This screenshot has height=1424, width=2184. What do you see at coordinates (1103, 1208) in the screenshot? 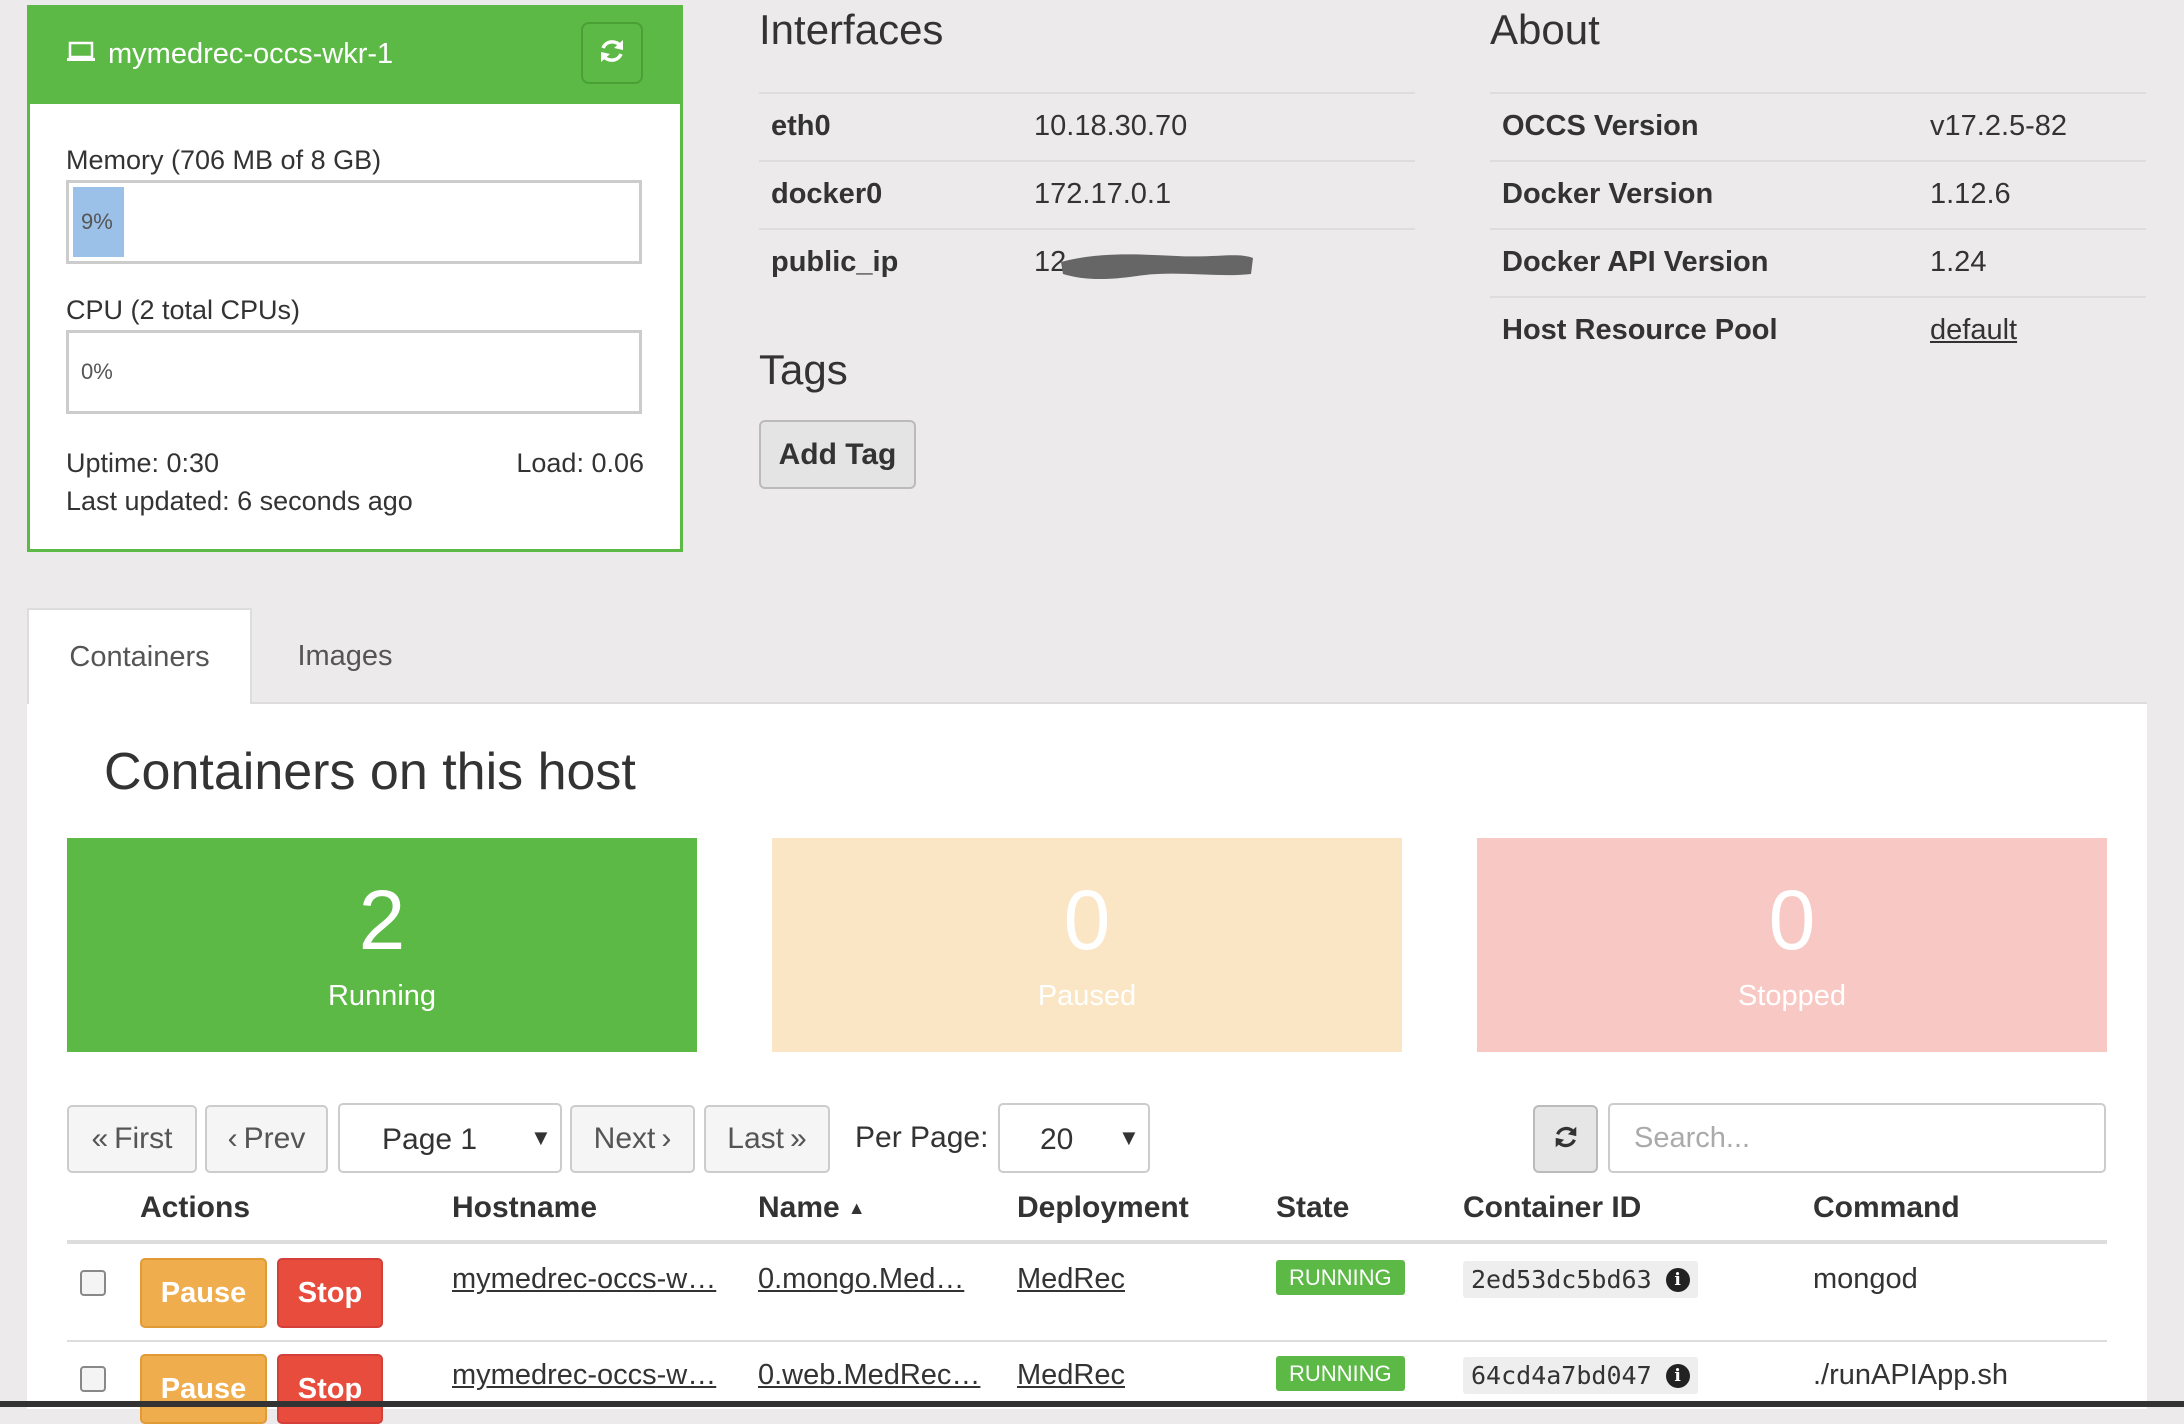
I see `header-deployment: Deployment` at bounding box center [1103, 1208].